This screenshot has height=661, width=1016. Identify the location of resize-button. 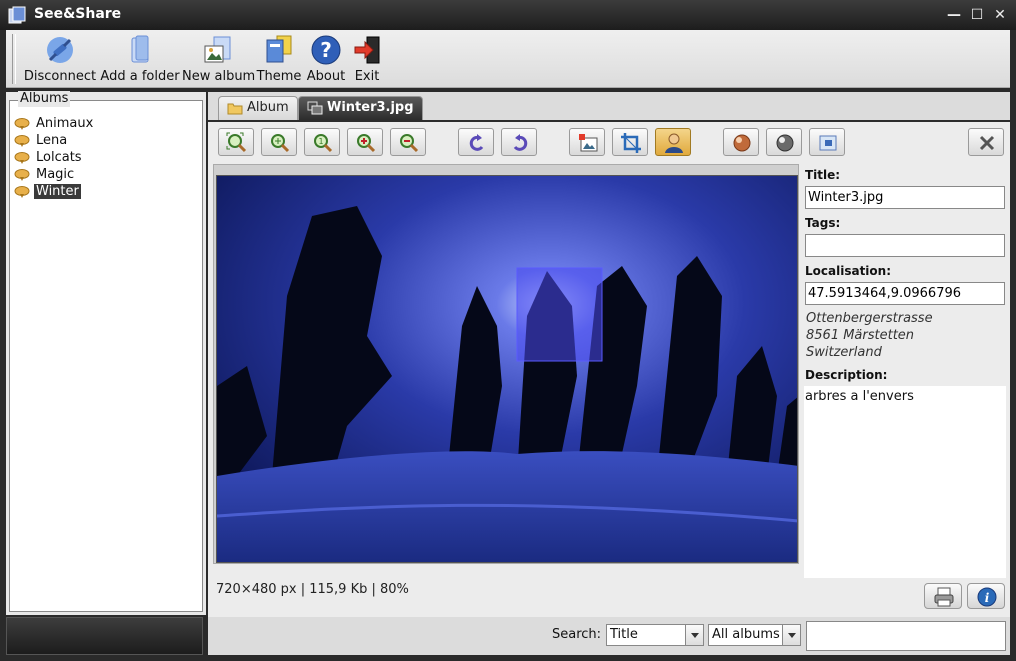
(827, 142).